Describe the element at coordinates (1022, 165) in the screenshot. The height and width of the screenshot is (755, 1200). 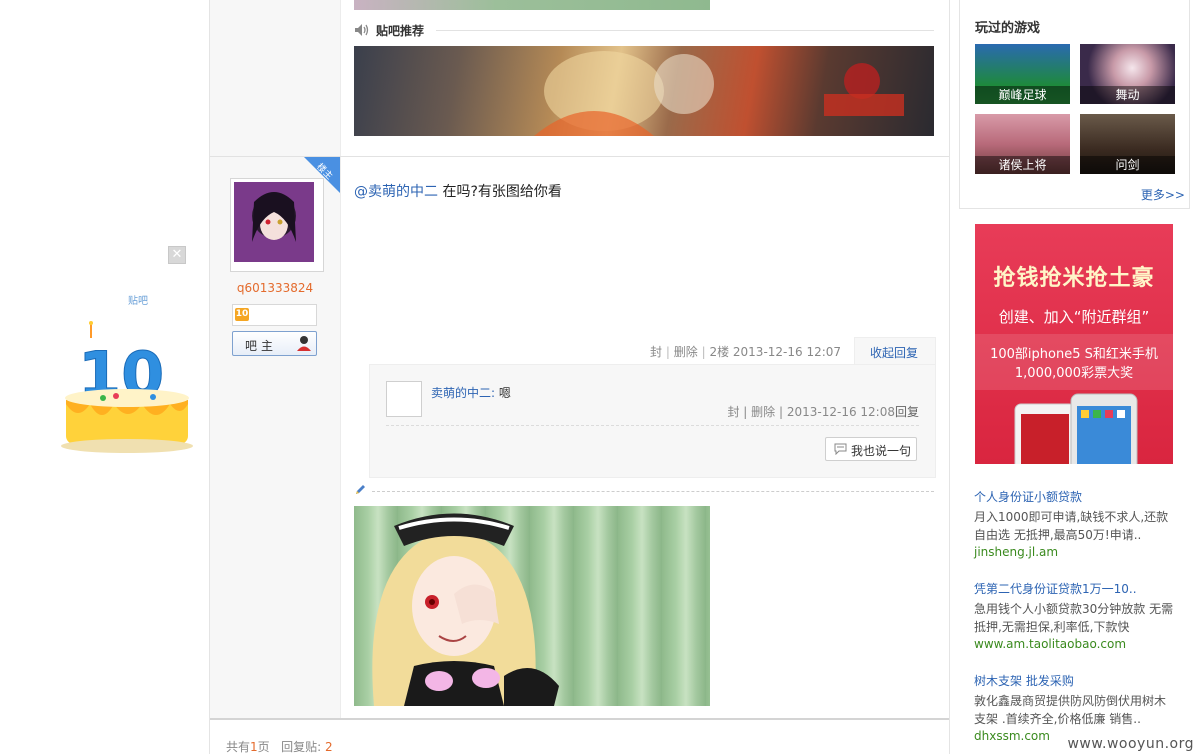
I see `game-name: 诸侯上将` at that location.